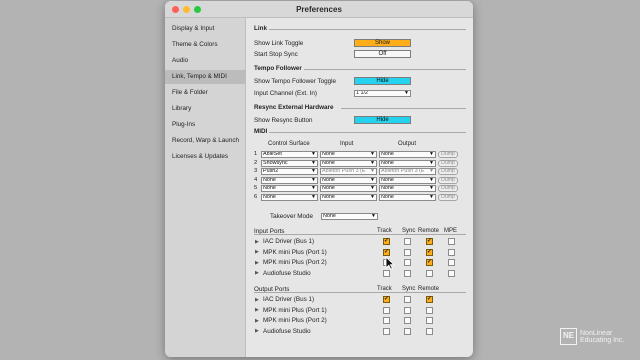  Describe the element at coordinates (382, 43) in the screenshot. I see `show-link-toggle-button: Show` at that location.